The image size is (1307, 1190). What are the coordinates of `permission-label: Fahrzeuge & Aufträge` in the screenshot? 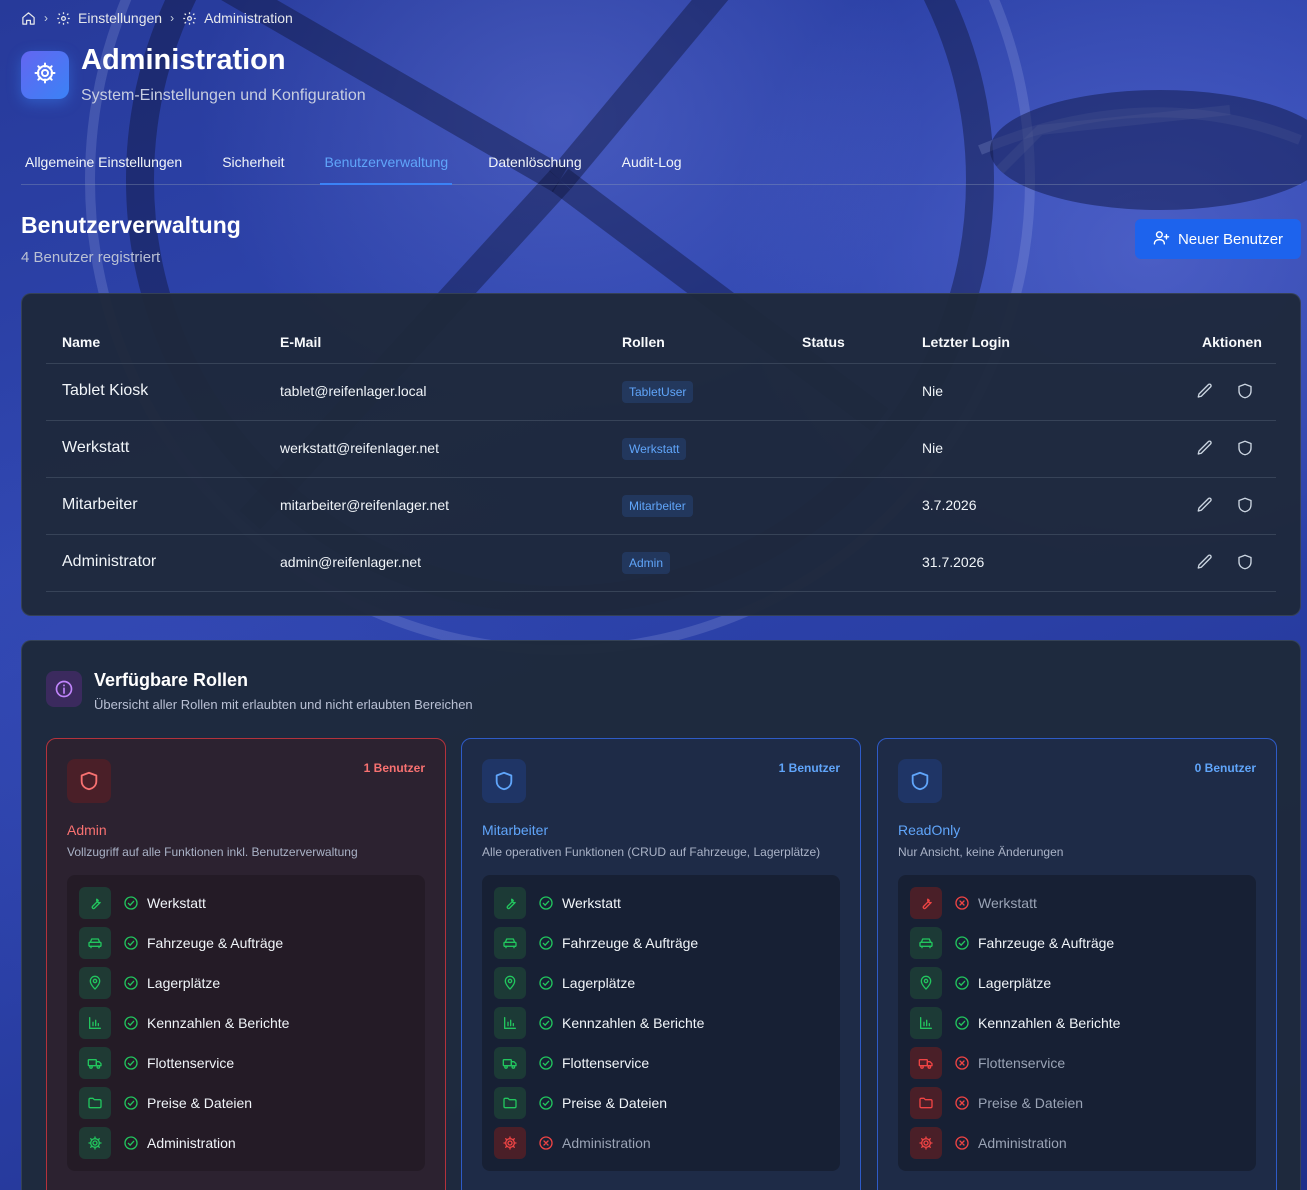 It's located at (630, 943).